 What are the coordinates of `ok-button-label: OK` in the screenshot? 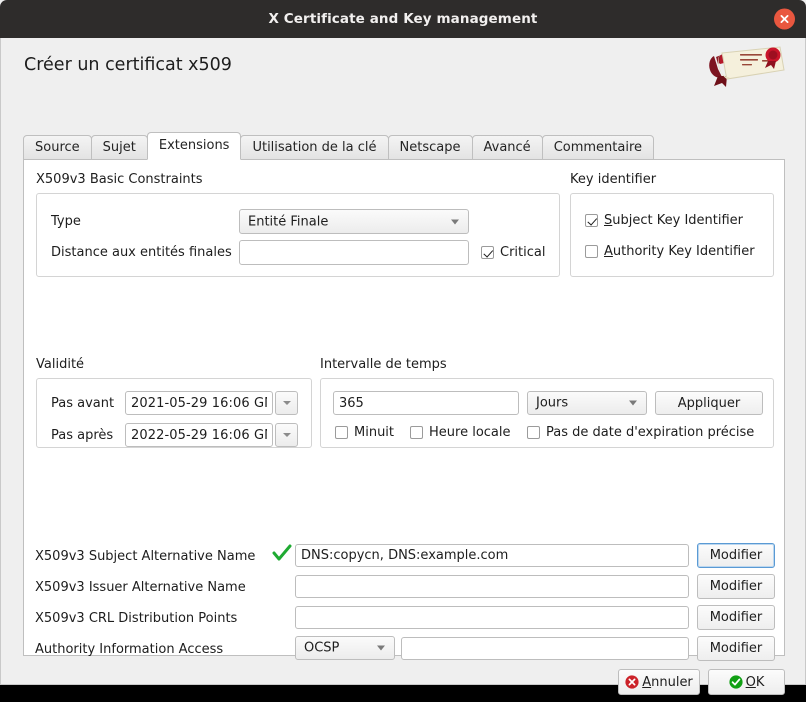 It's located at (755, 682).